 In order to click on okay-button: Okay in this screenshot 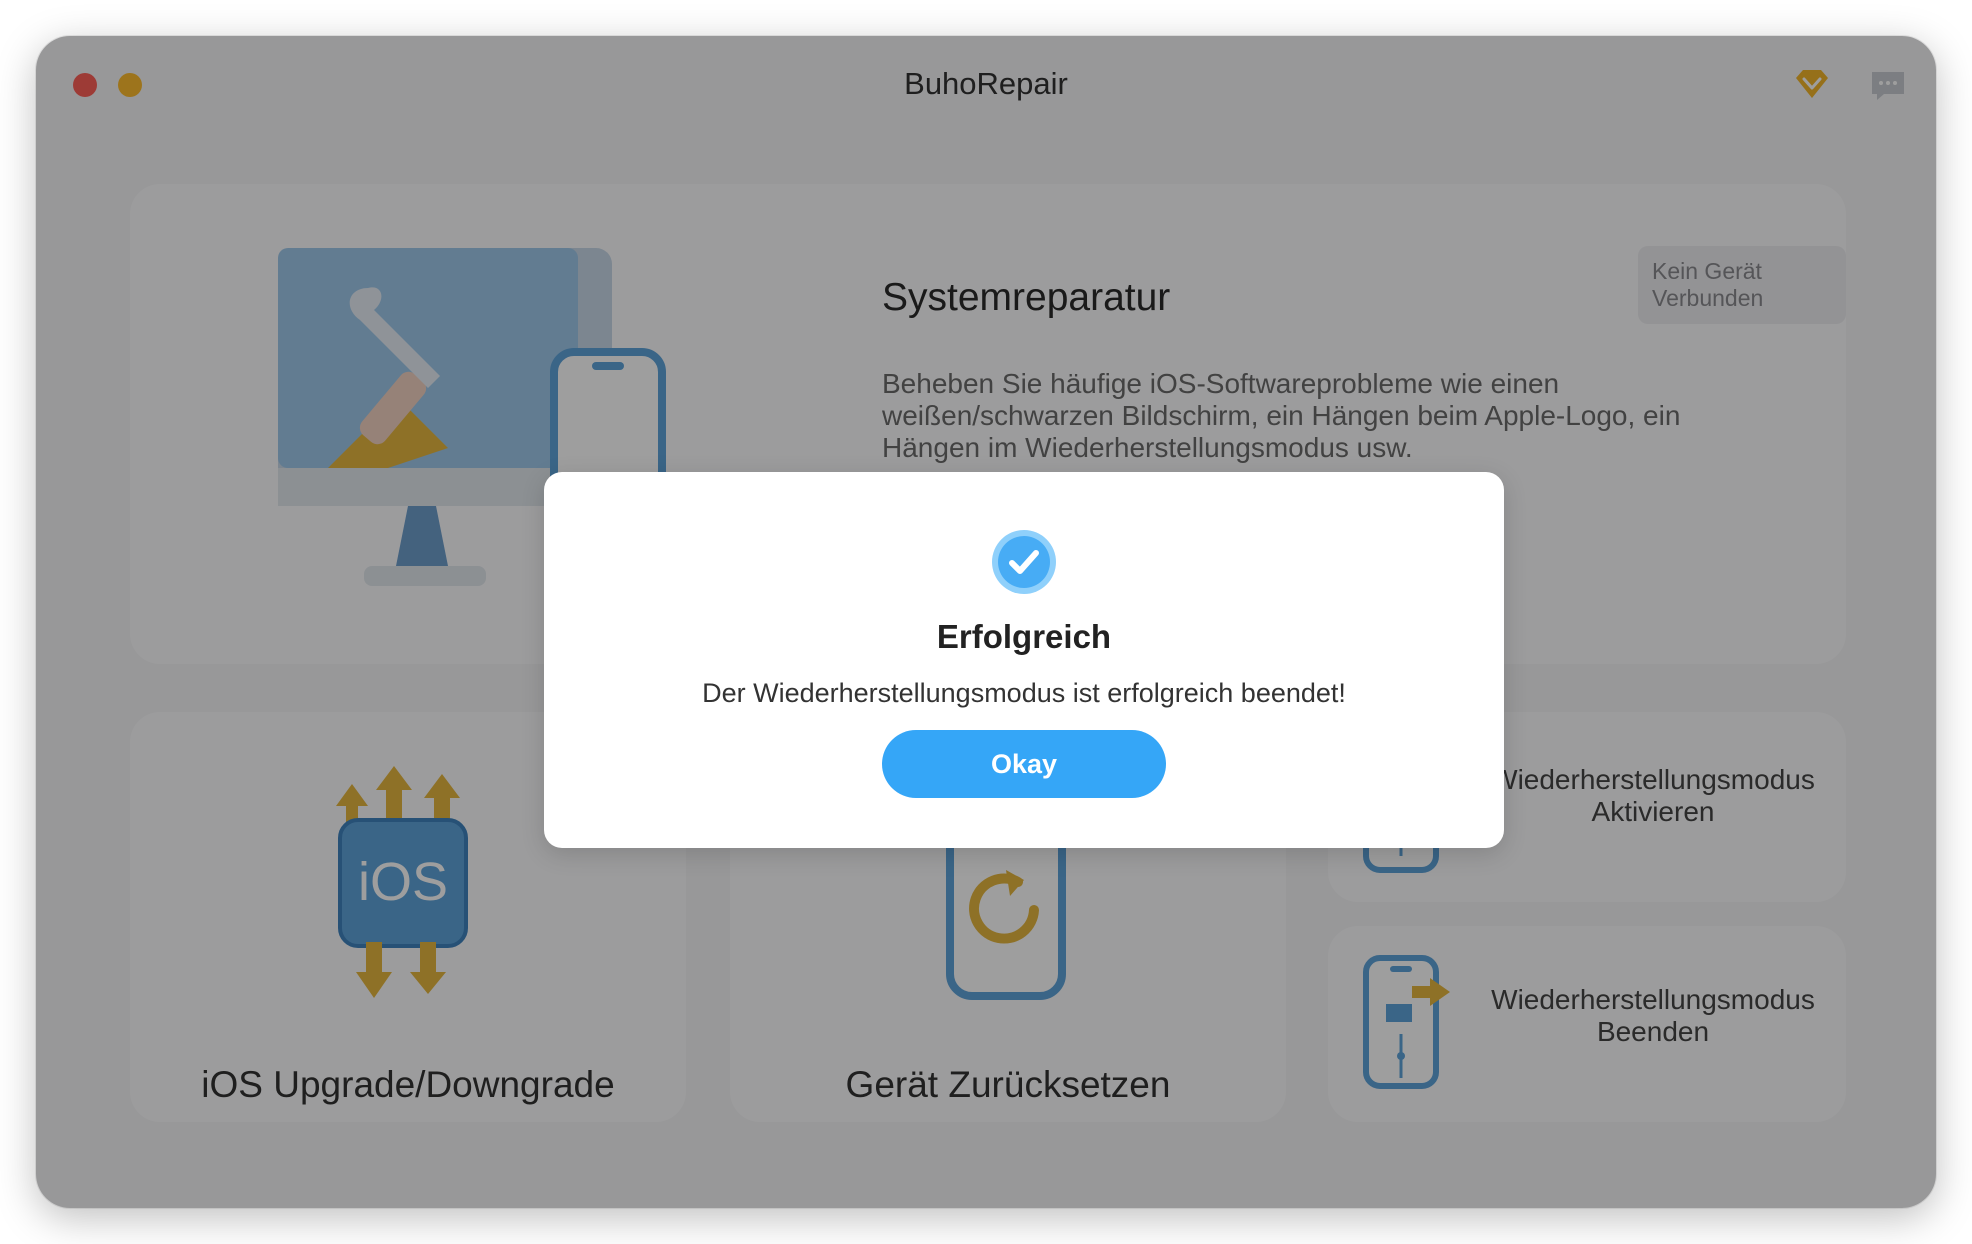, I will do `click(1024, 764)`.